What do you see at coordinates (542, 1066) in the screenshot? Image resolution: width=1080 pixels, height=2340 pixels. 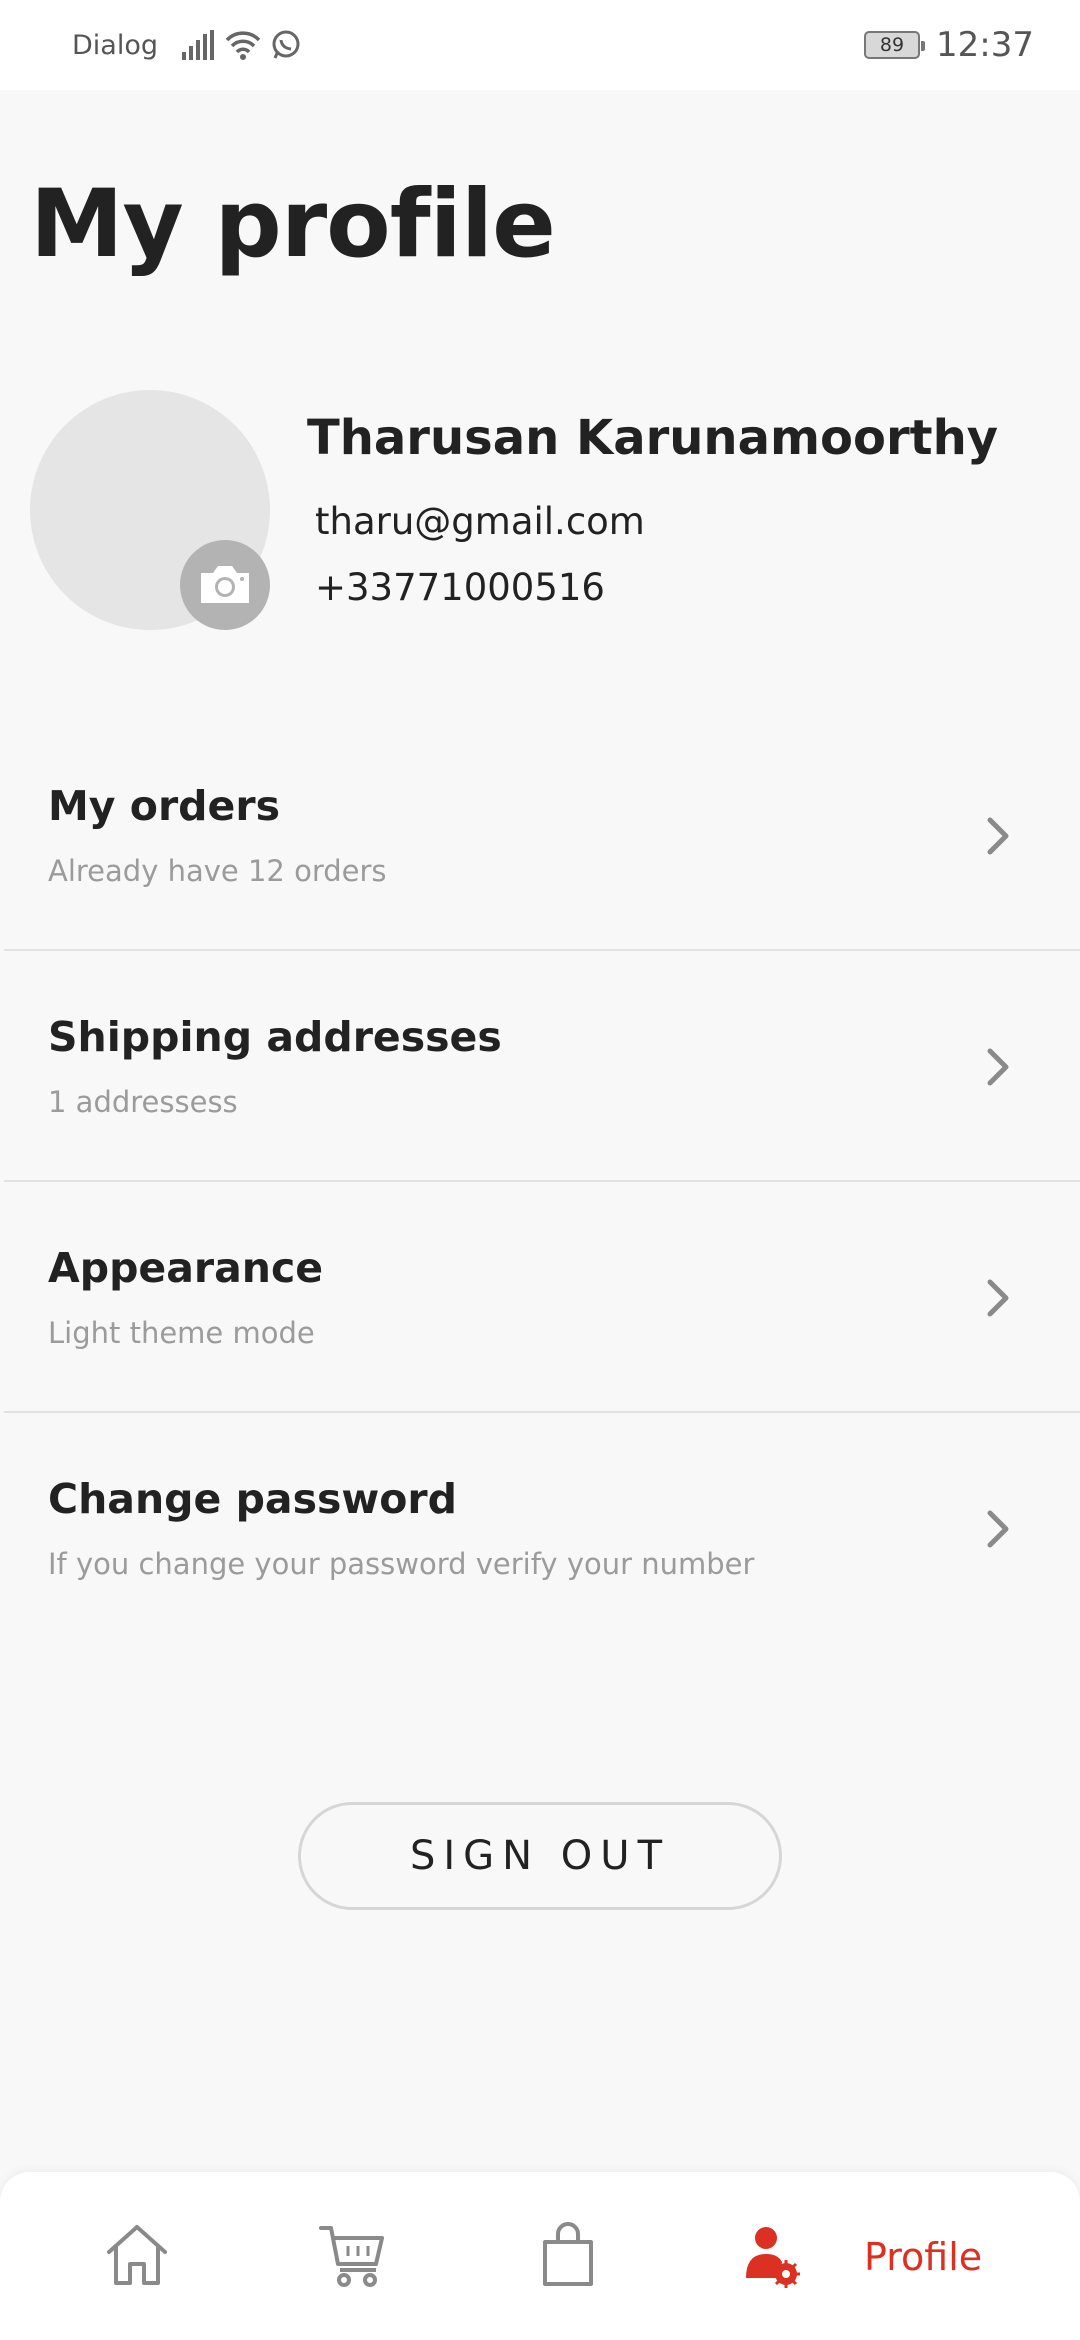 I see `menu-item-shipping-addresses: Shipping addresses 1 addressess` at bounding box center [542, 1066].